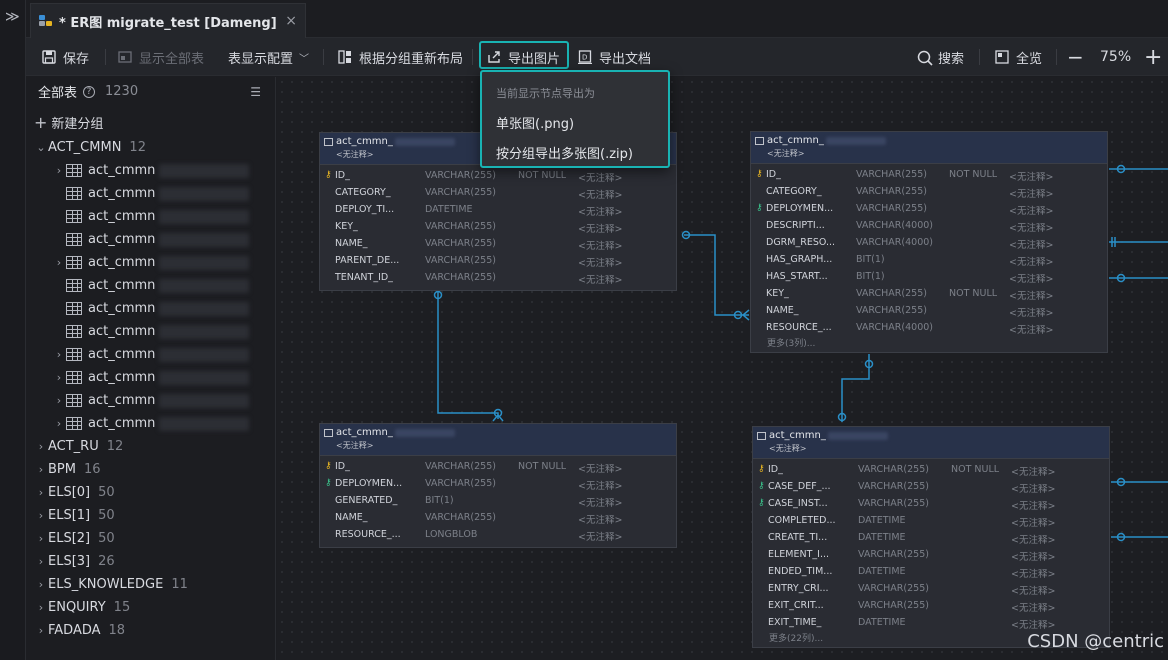  What do you see at coordinates (74, 538) in the screenshot?
I see `sidebar-group: › ELS[2] 50` at bounding box center [74, 538].